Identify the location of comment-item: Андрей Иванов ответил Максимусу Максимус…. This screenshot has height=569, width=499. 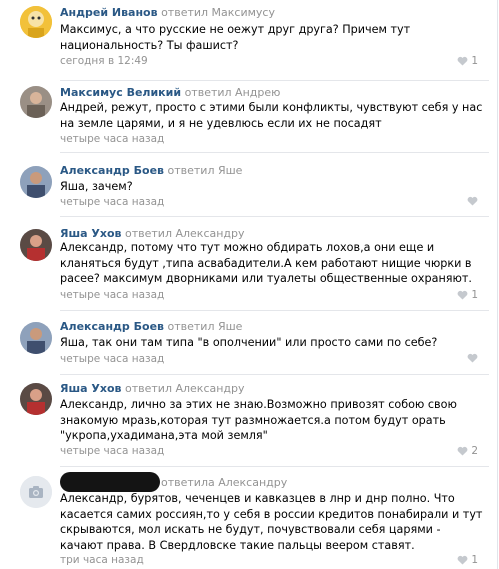
(248, 40).